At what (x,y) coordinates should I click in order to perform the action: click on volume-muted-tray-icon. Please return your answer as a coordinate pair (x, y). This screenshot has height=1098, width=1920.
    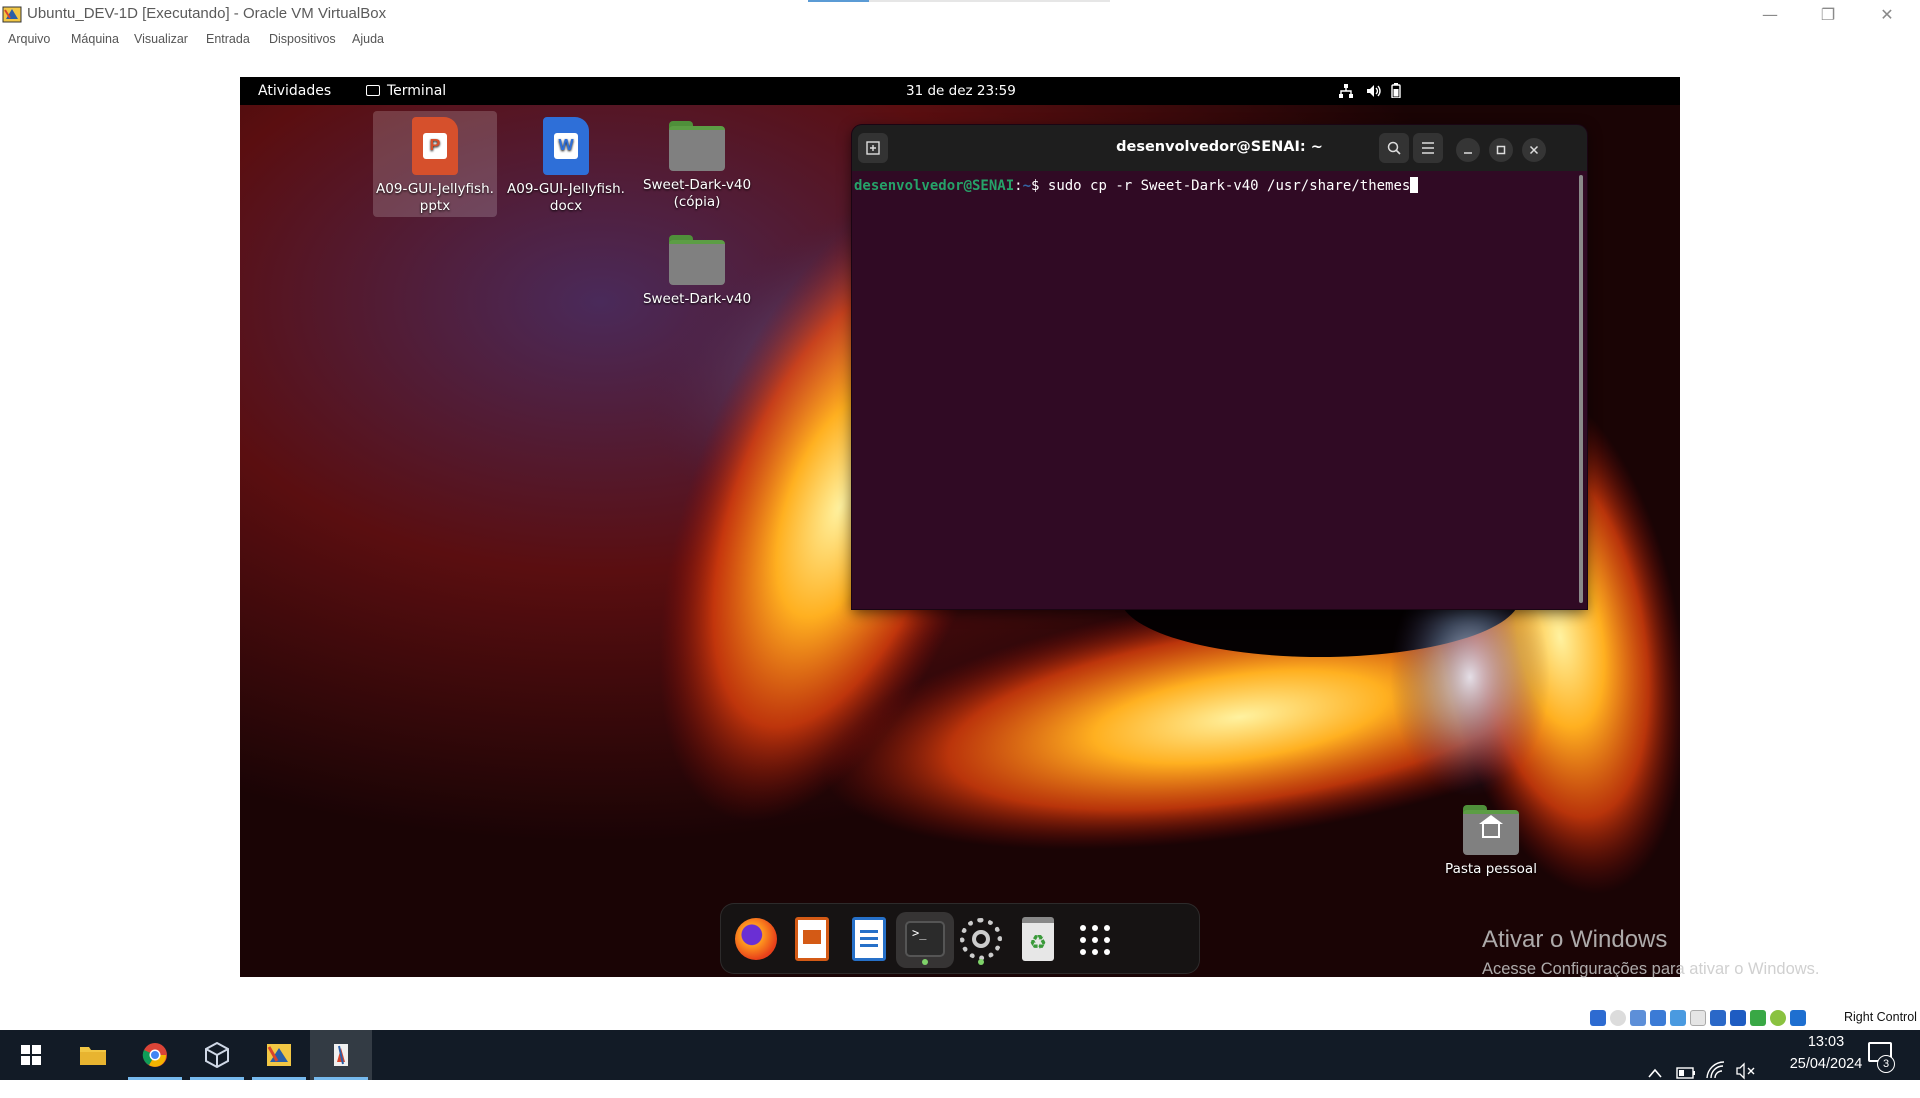
    Looking at the image, I should click on (1746, 1071).